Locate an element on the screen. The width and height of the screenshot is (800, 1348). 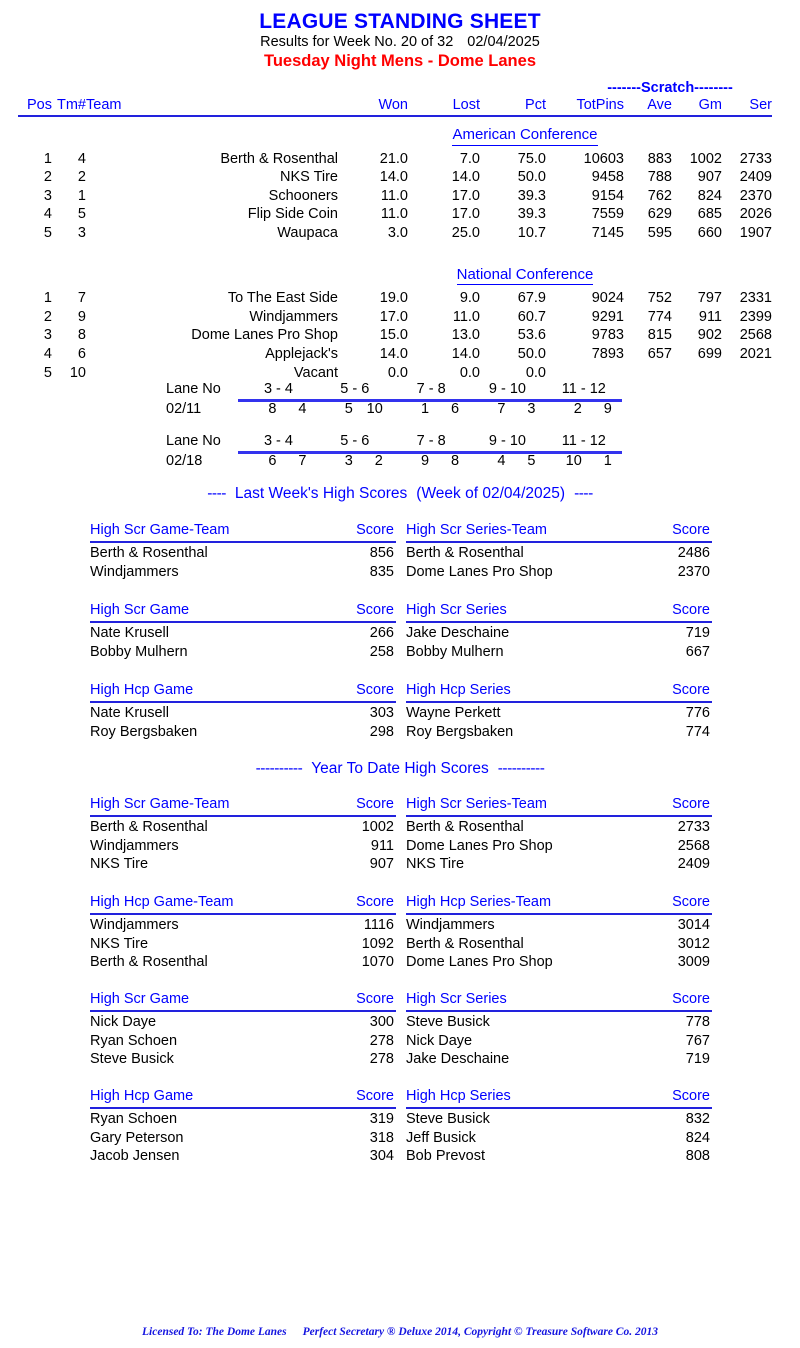
cell-won: 17.0 is located at coordinates (393, 316).